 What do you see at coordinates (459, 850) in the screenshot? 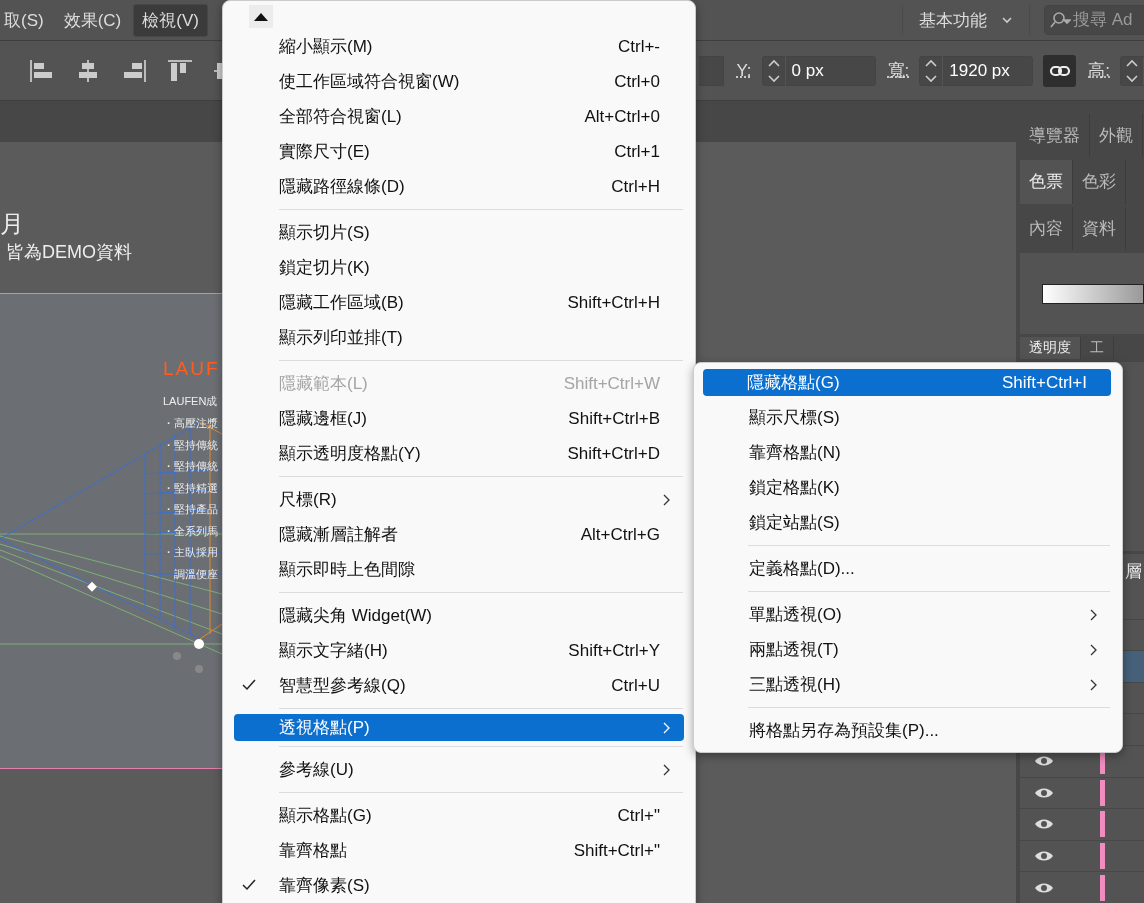
I see `menu-item: 靠齊格點 Shift+Ctrl+"` at bounding box center [459, 850].